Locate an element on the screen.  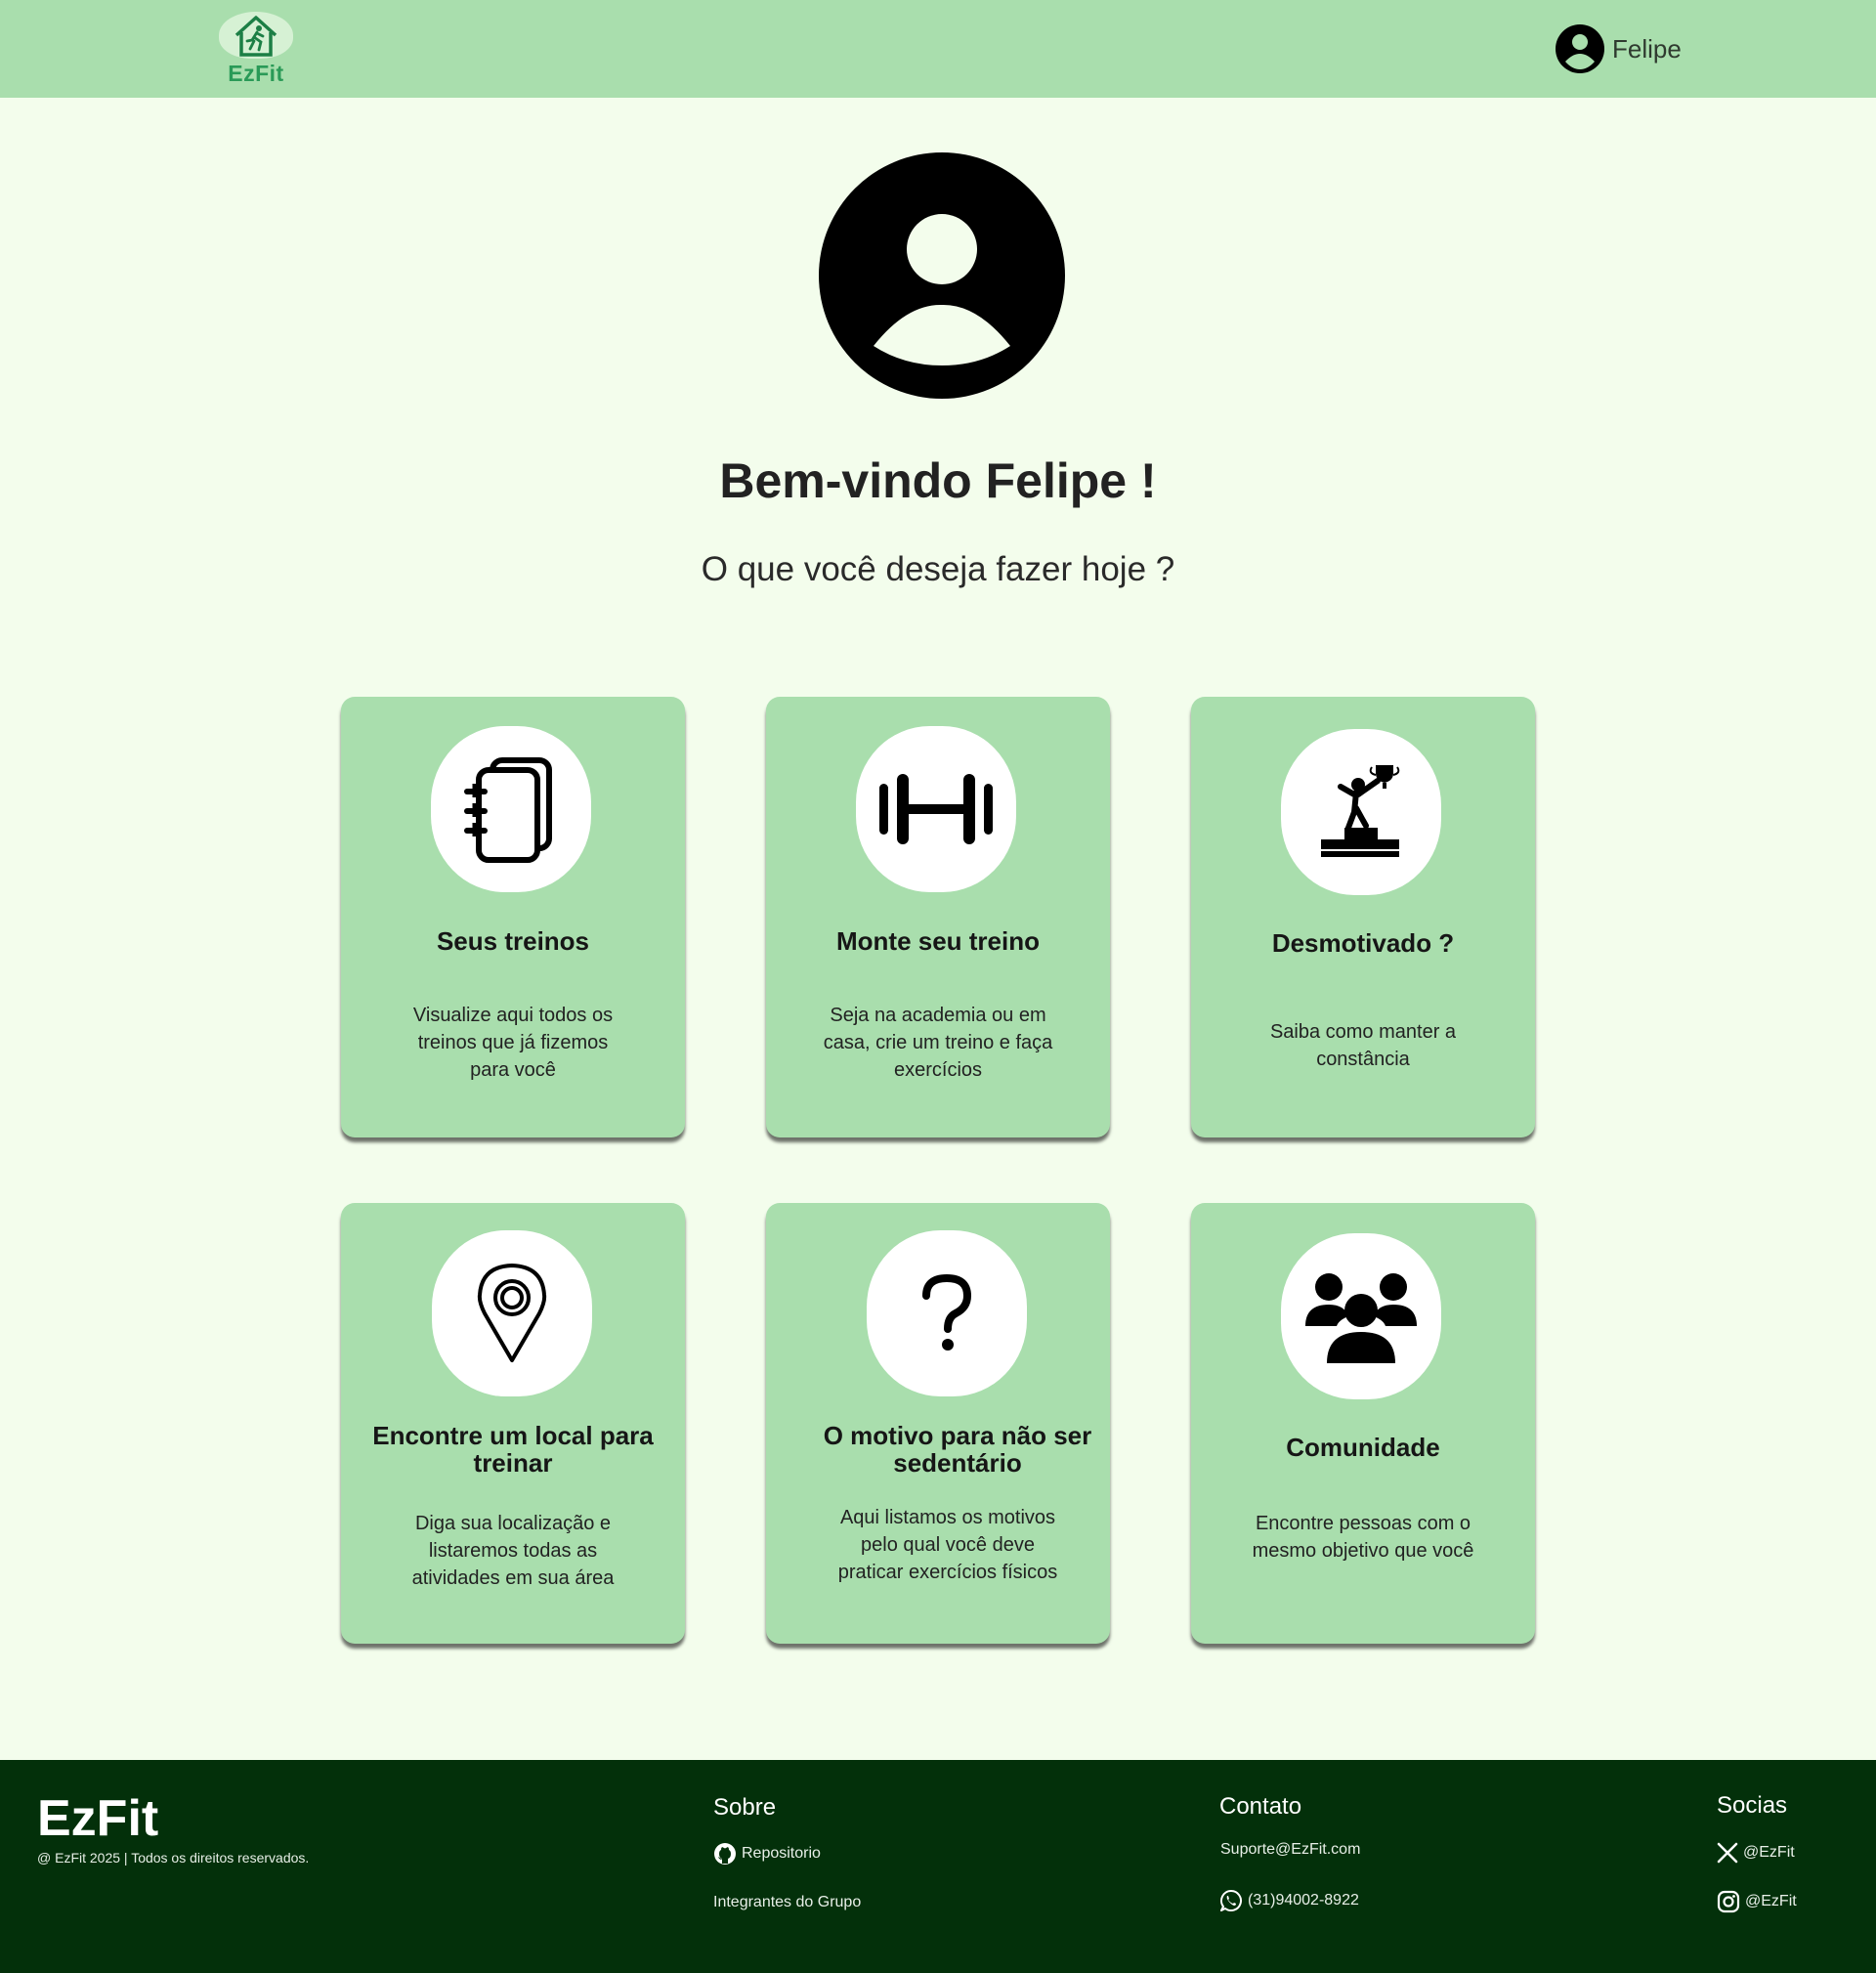
footer-heading-socias: Socias is located at coordinates (1752, 1805).